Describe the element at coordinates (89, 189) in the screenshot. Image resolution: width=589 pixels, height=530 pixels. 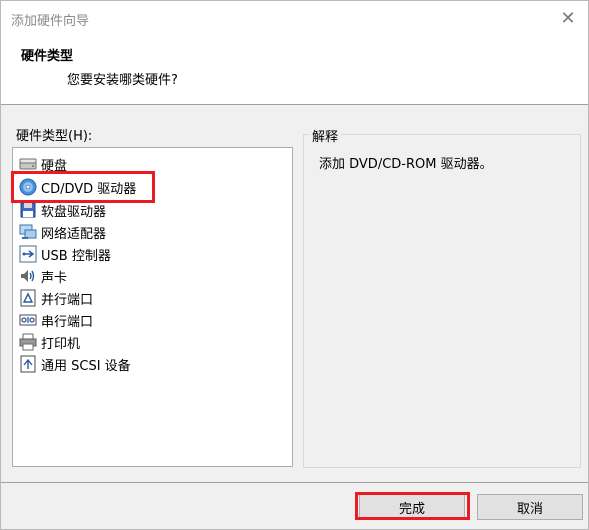
I see `list-item-label: CD/DVD 驱动器` at that location.